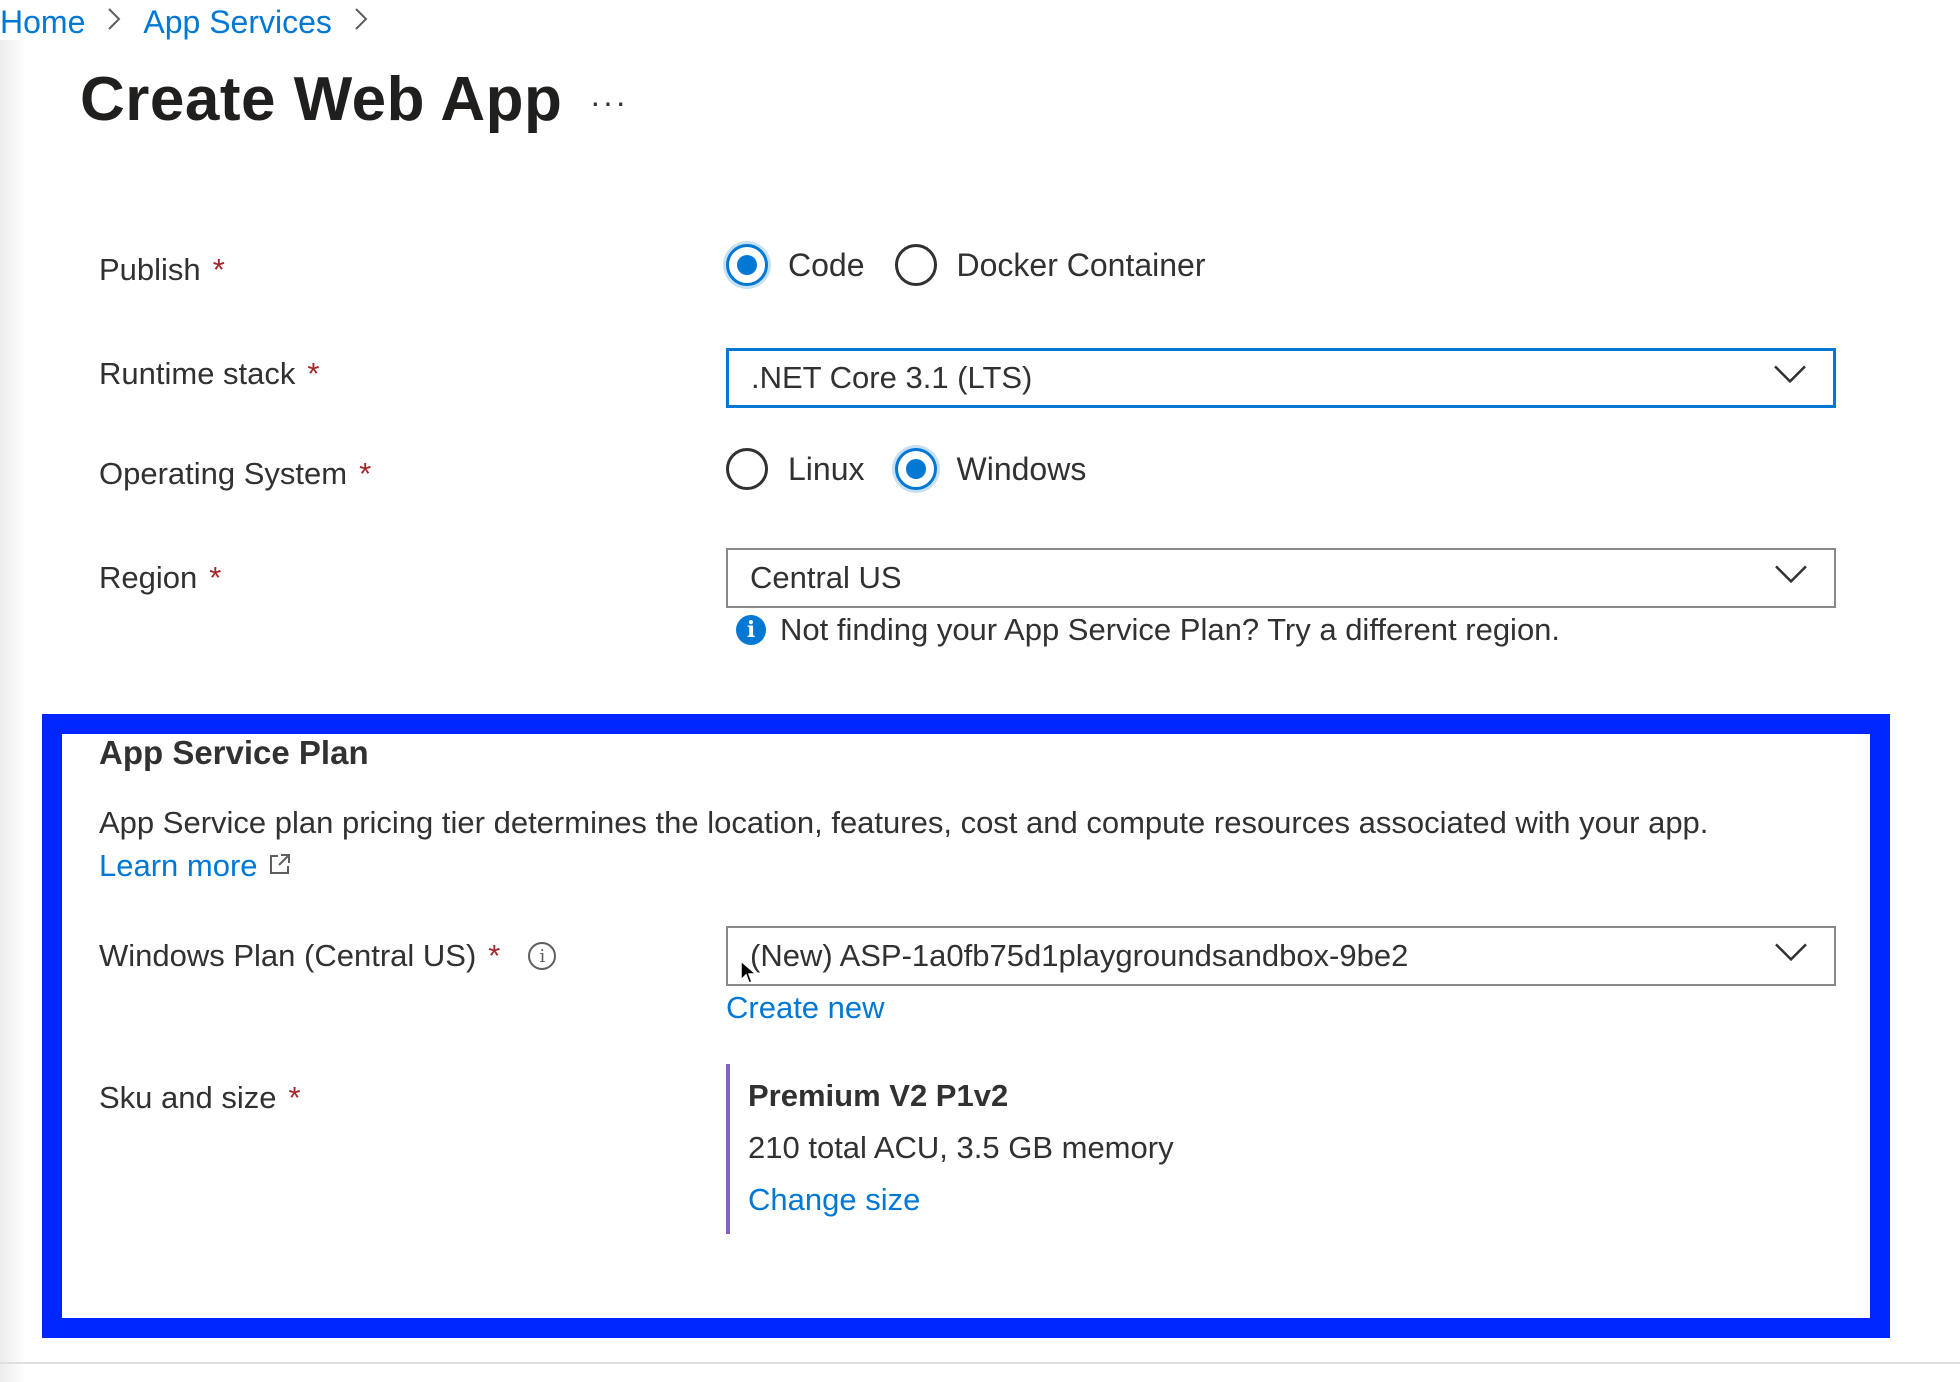  I want to click on app-service-plan-heading: App Service Plan, so click(234, 752).